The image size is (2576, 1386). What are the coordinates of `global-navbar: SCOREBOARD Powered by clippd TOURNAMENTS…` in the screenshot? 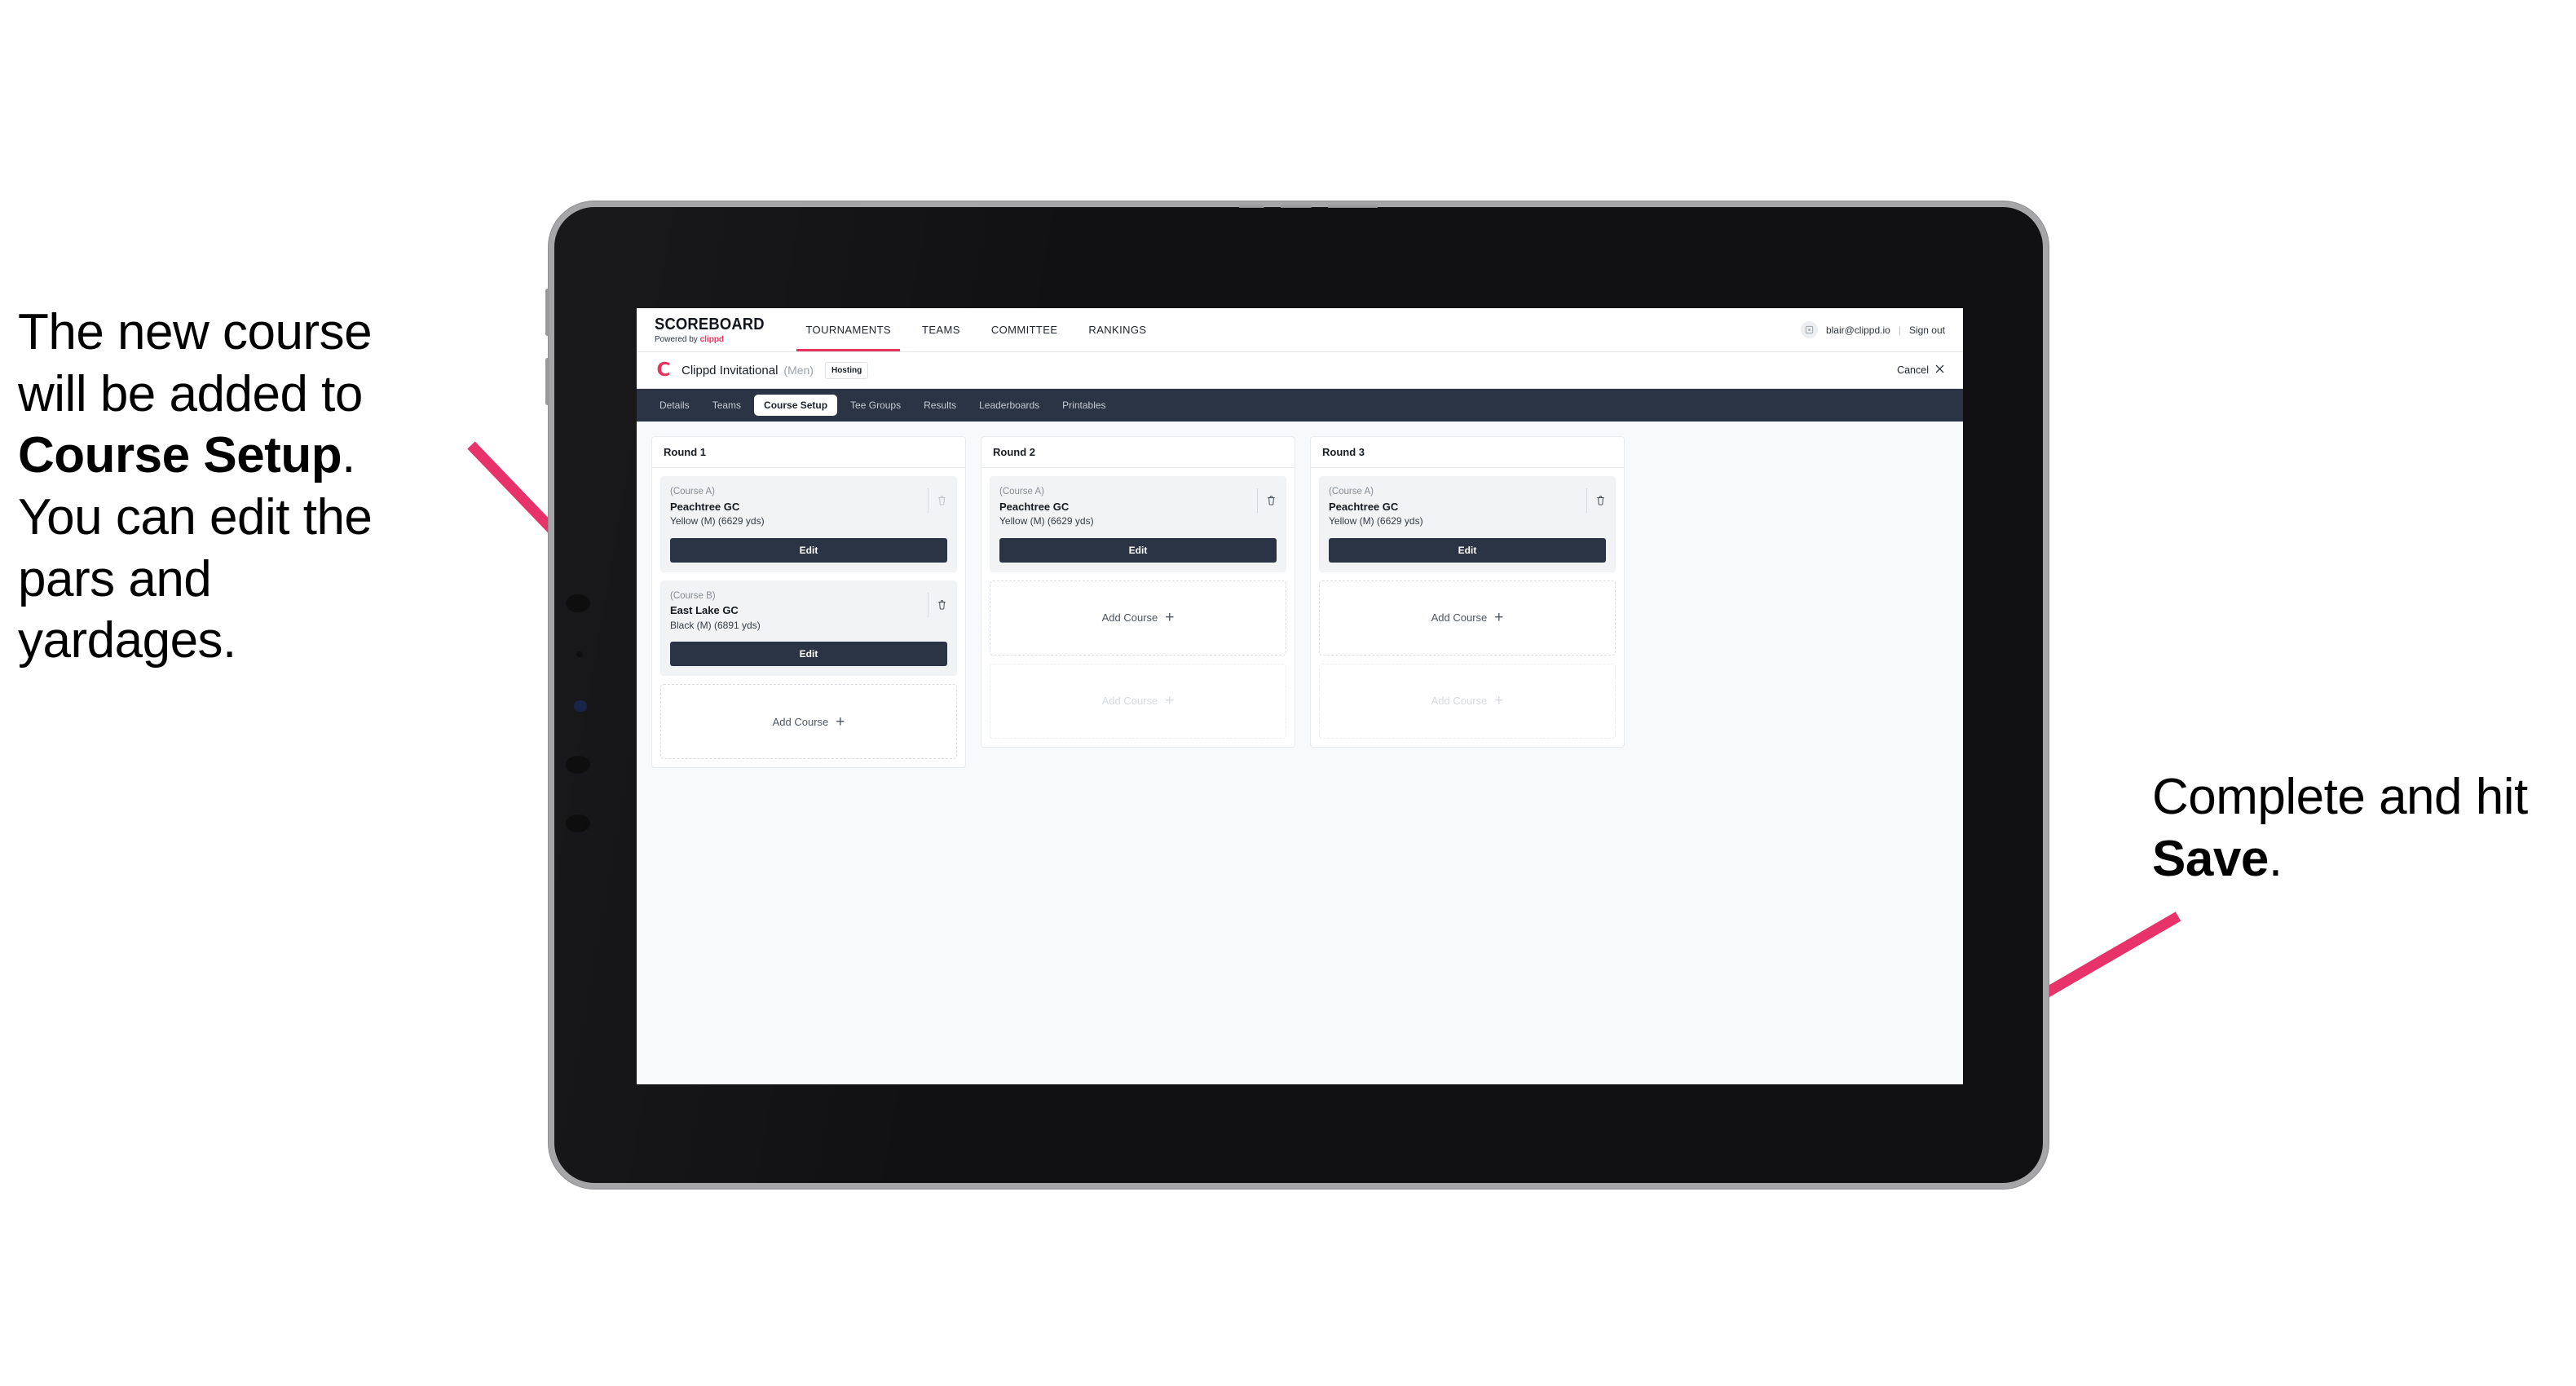 It's located at (1300, 330).